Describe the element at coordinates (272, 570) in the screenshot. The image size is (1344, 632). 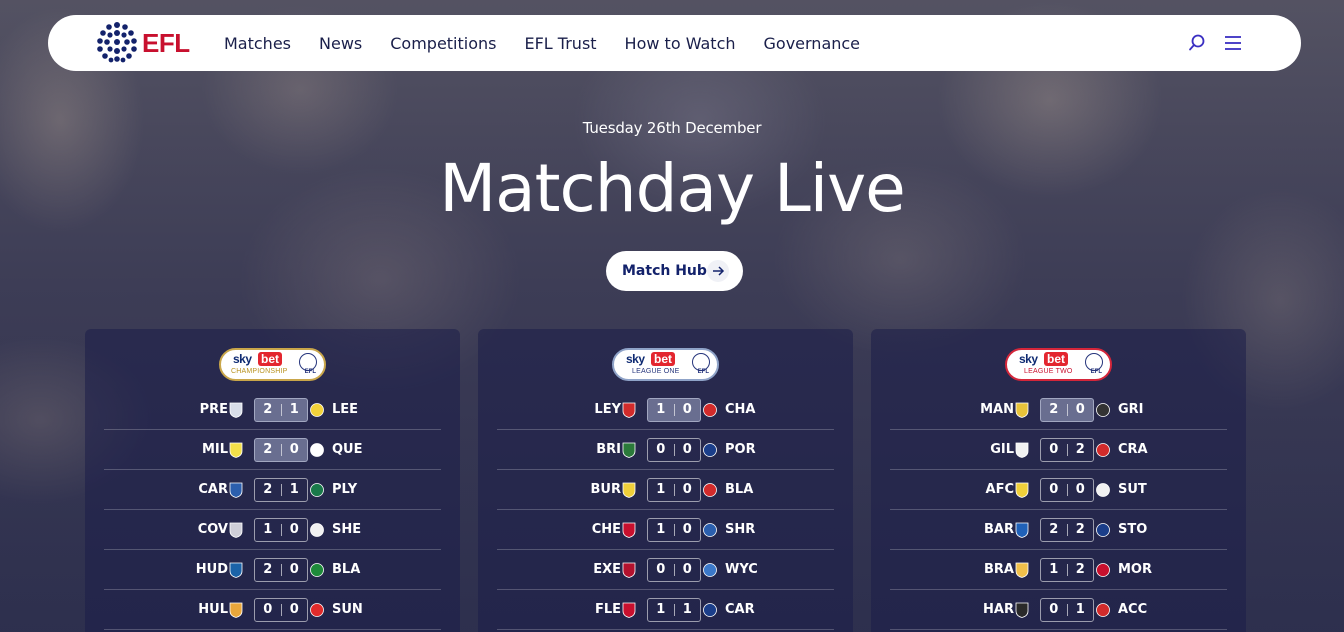
I see `fixture-row: HUD 2 0 BLA` at that location.